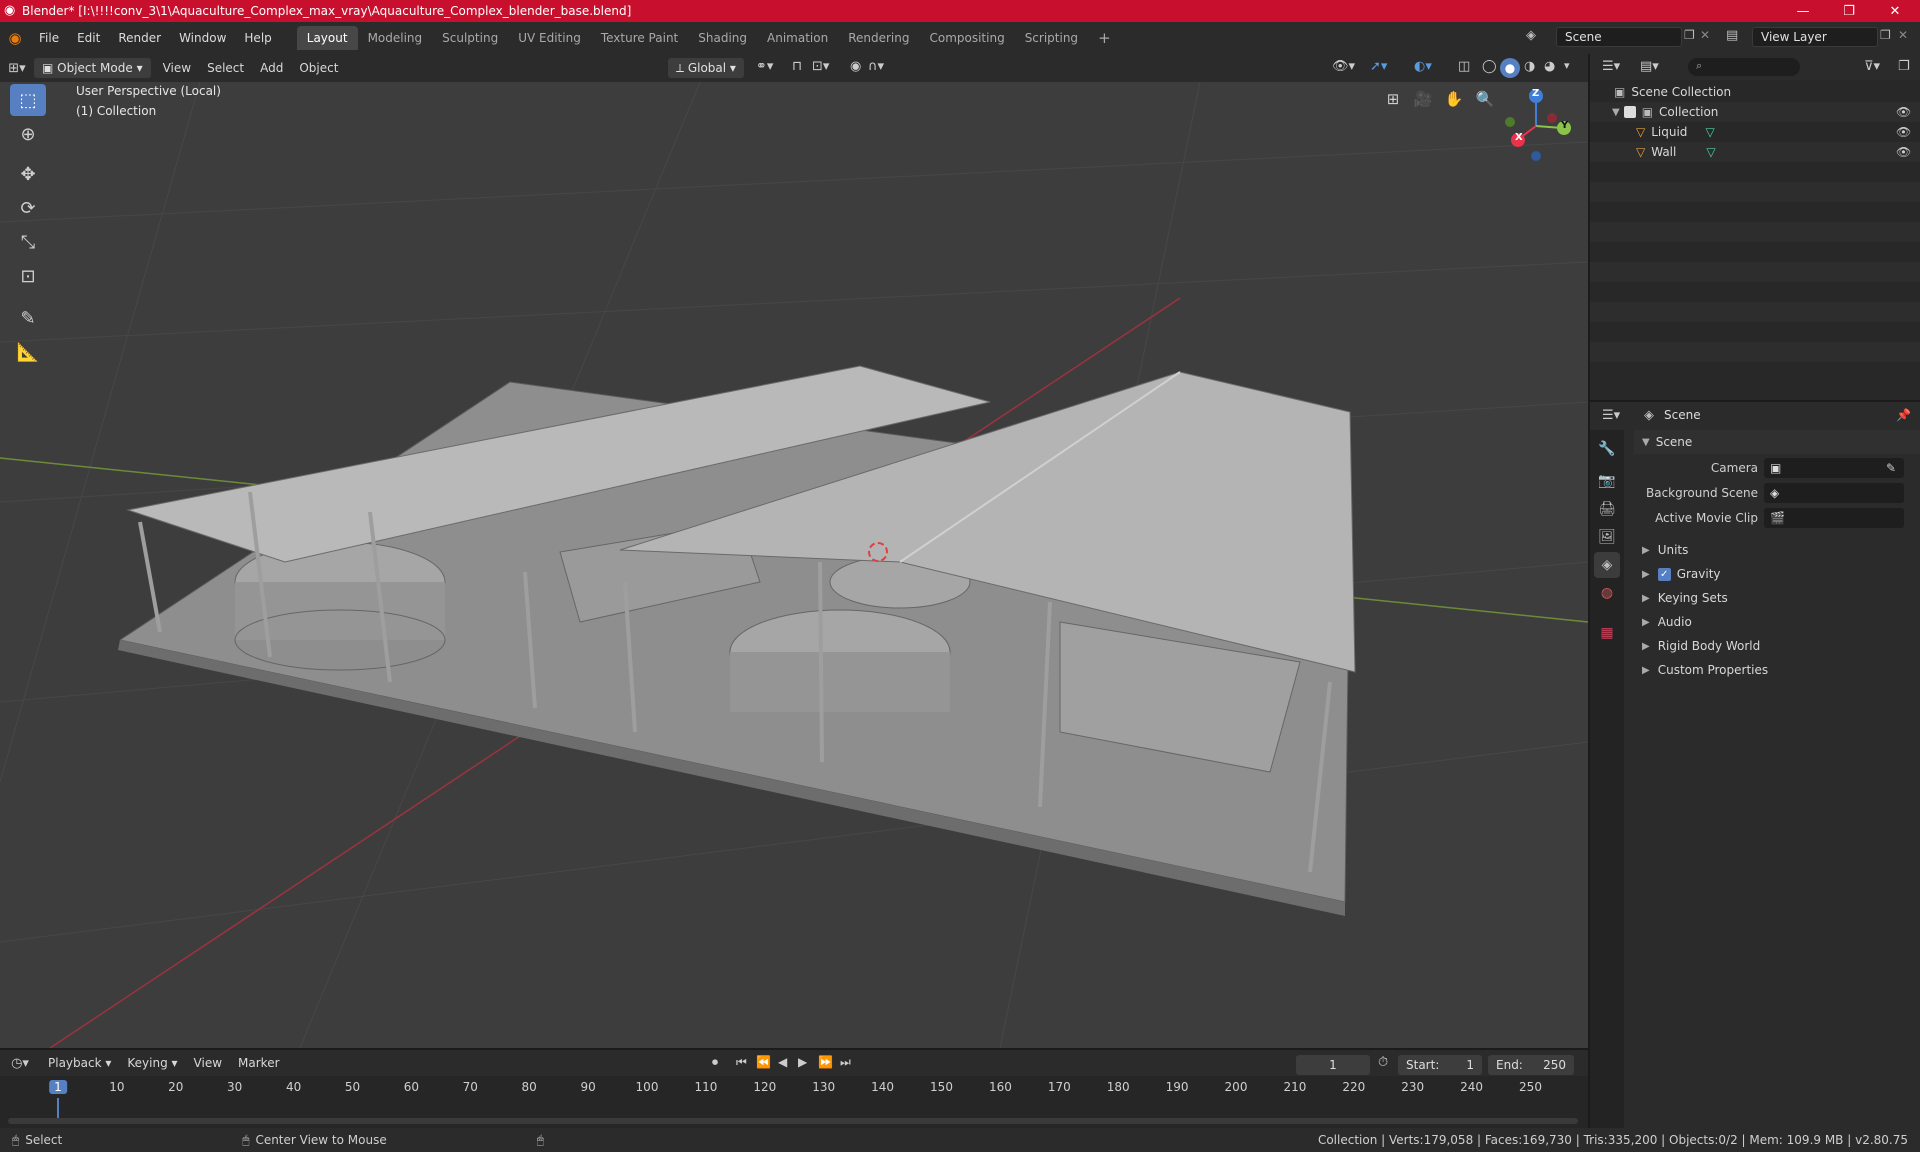 Image resolution: width=1920 pixels, height=1152 pixels. What do you see at coordinates (1834, 468) in the screenshot?
I see `camera-field: ▣ ✎` at bounding box center [1834, 468].